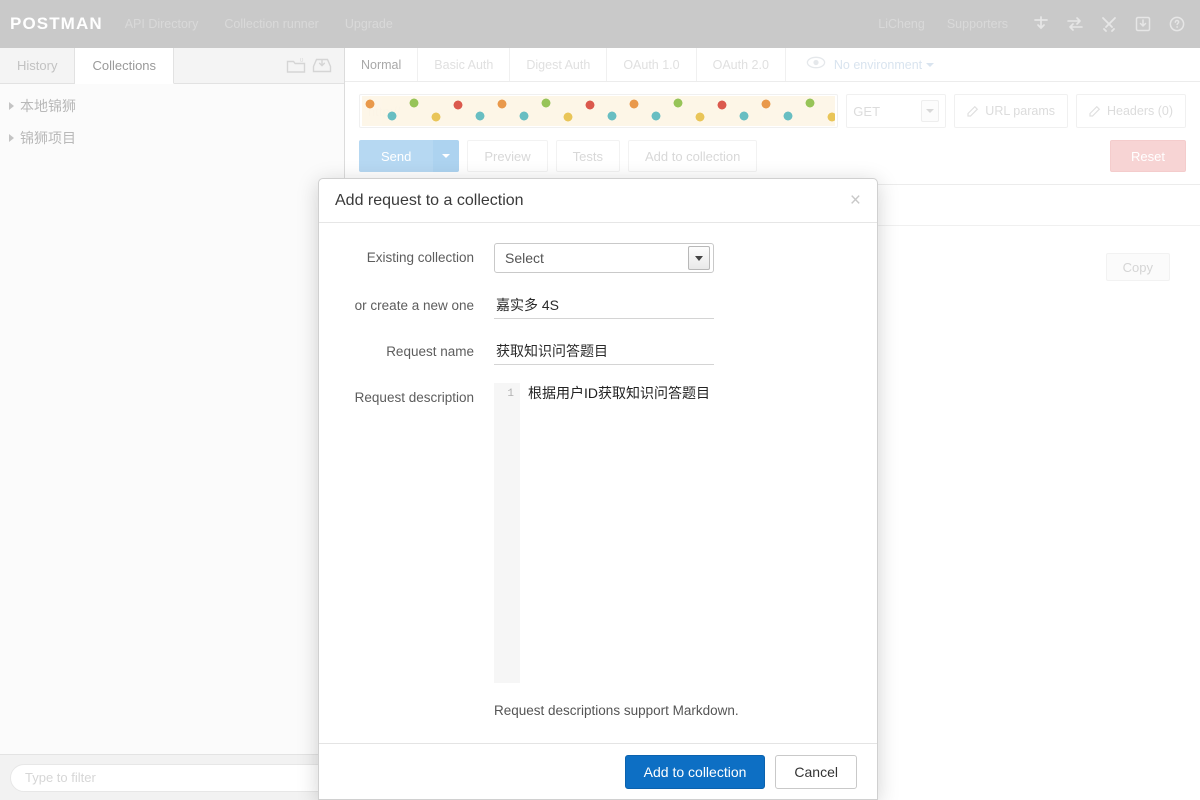 This screenshot has width=1200, height=800. What do you see at coordinates (48, 138) in the screenshot?
I see `collection-item-label: 锦狮项目` at bounding box center [48, 138].